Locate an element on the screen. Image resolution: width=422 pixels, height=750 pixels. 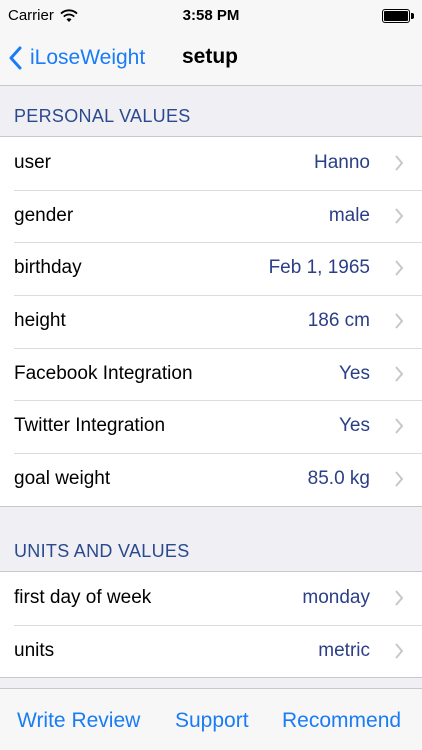
row-label: user is located at coordinates (32, 162).